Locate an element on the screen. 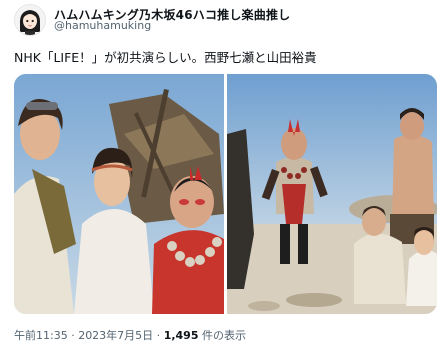 Image resolution: width=448 pixels, height=355 pixels. avatar is located at coordinates (30, 20).